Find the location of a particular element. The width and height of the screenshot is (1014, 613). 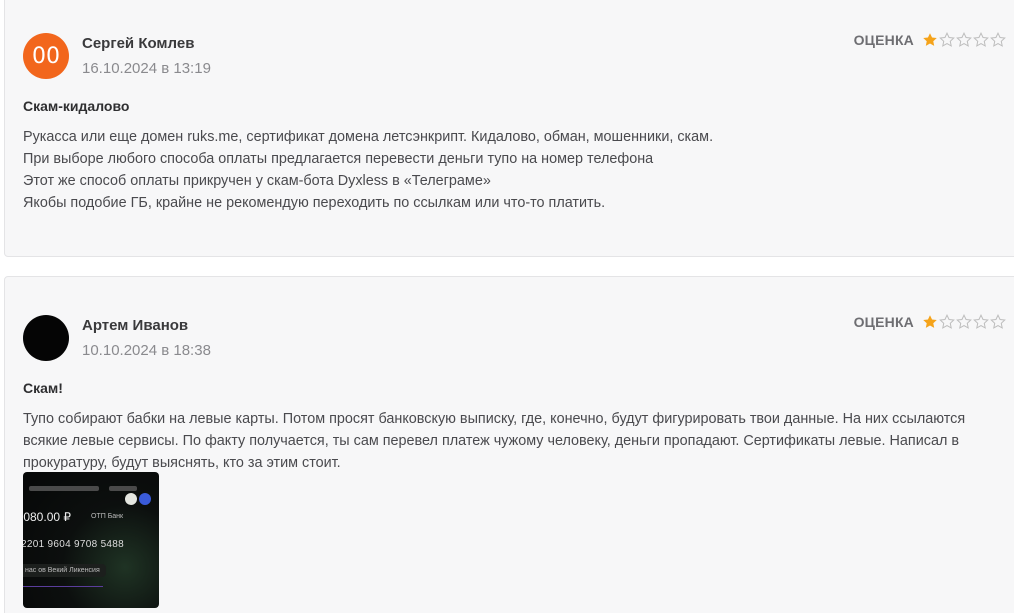

screenshot-amount: ,080.00 ₽ is located at coordinates (47, 517).